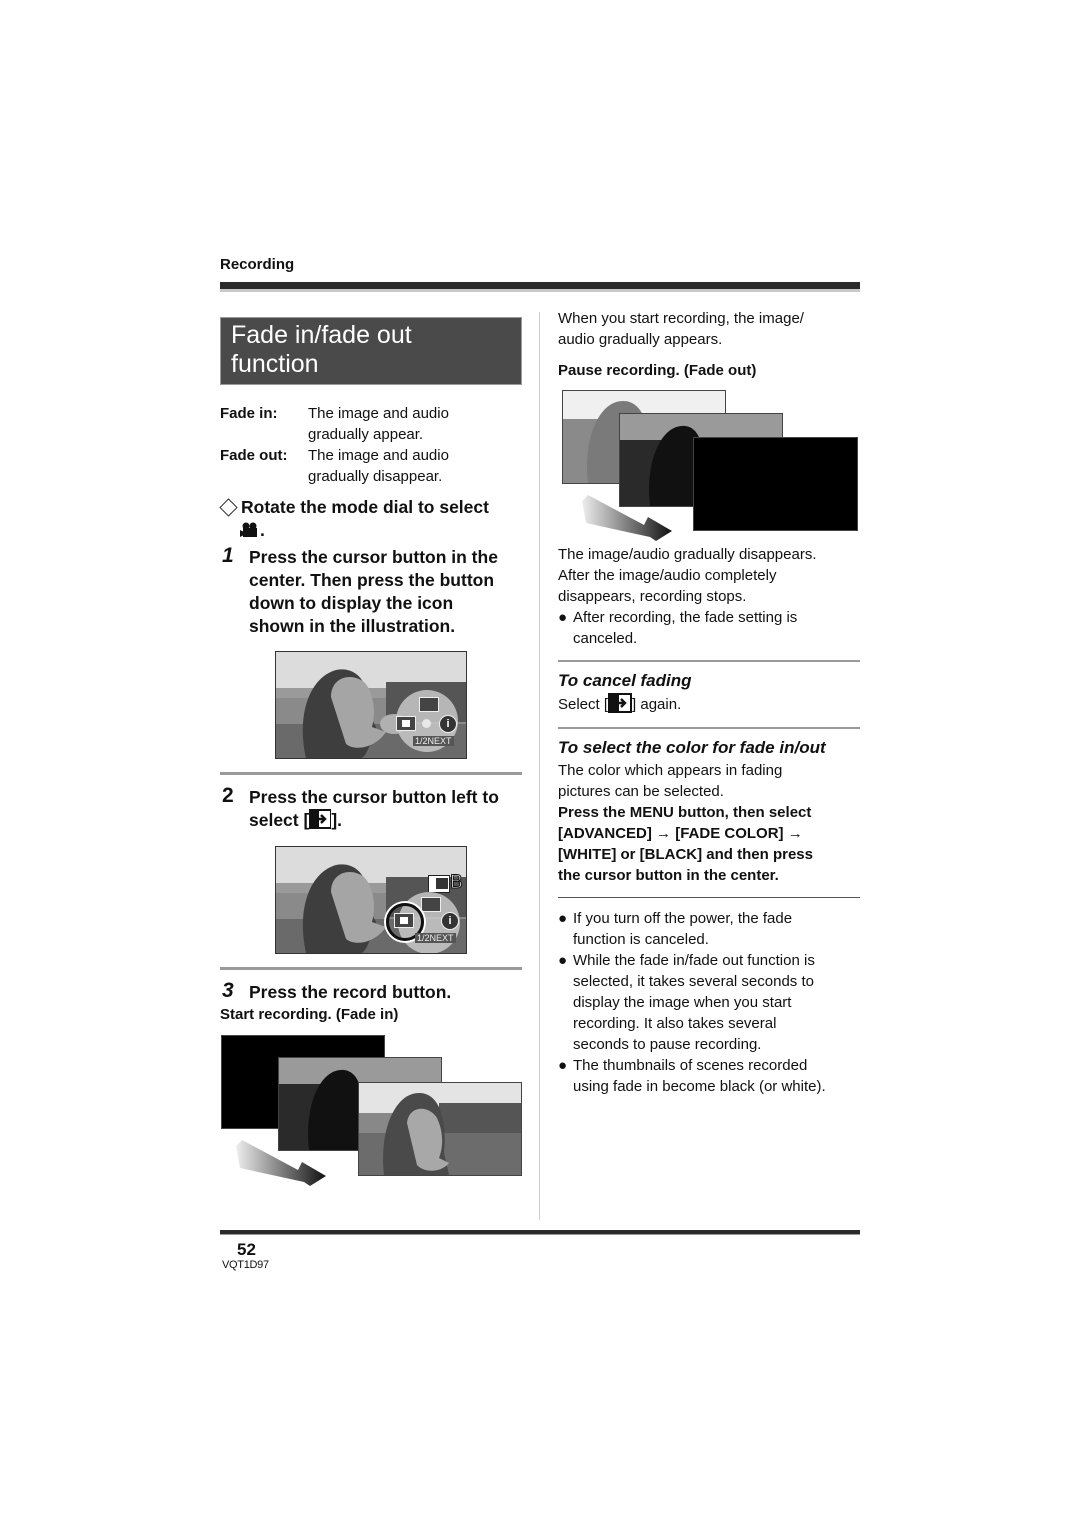 The width and height of the screenshot is (1080, 1526). I want to click on cancel-heading: To cancel fading, so click(625, 680).